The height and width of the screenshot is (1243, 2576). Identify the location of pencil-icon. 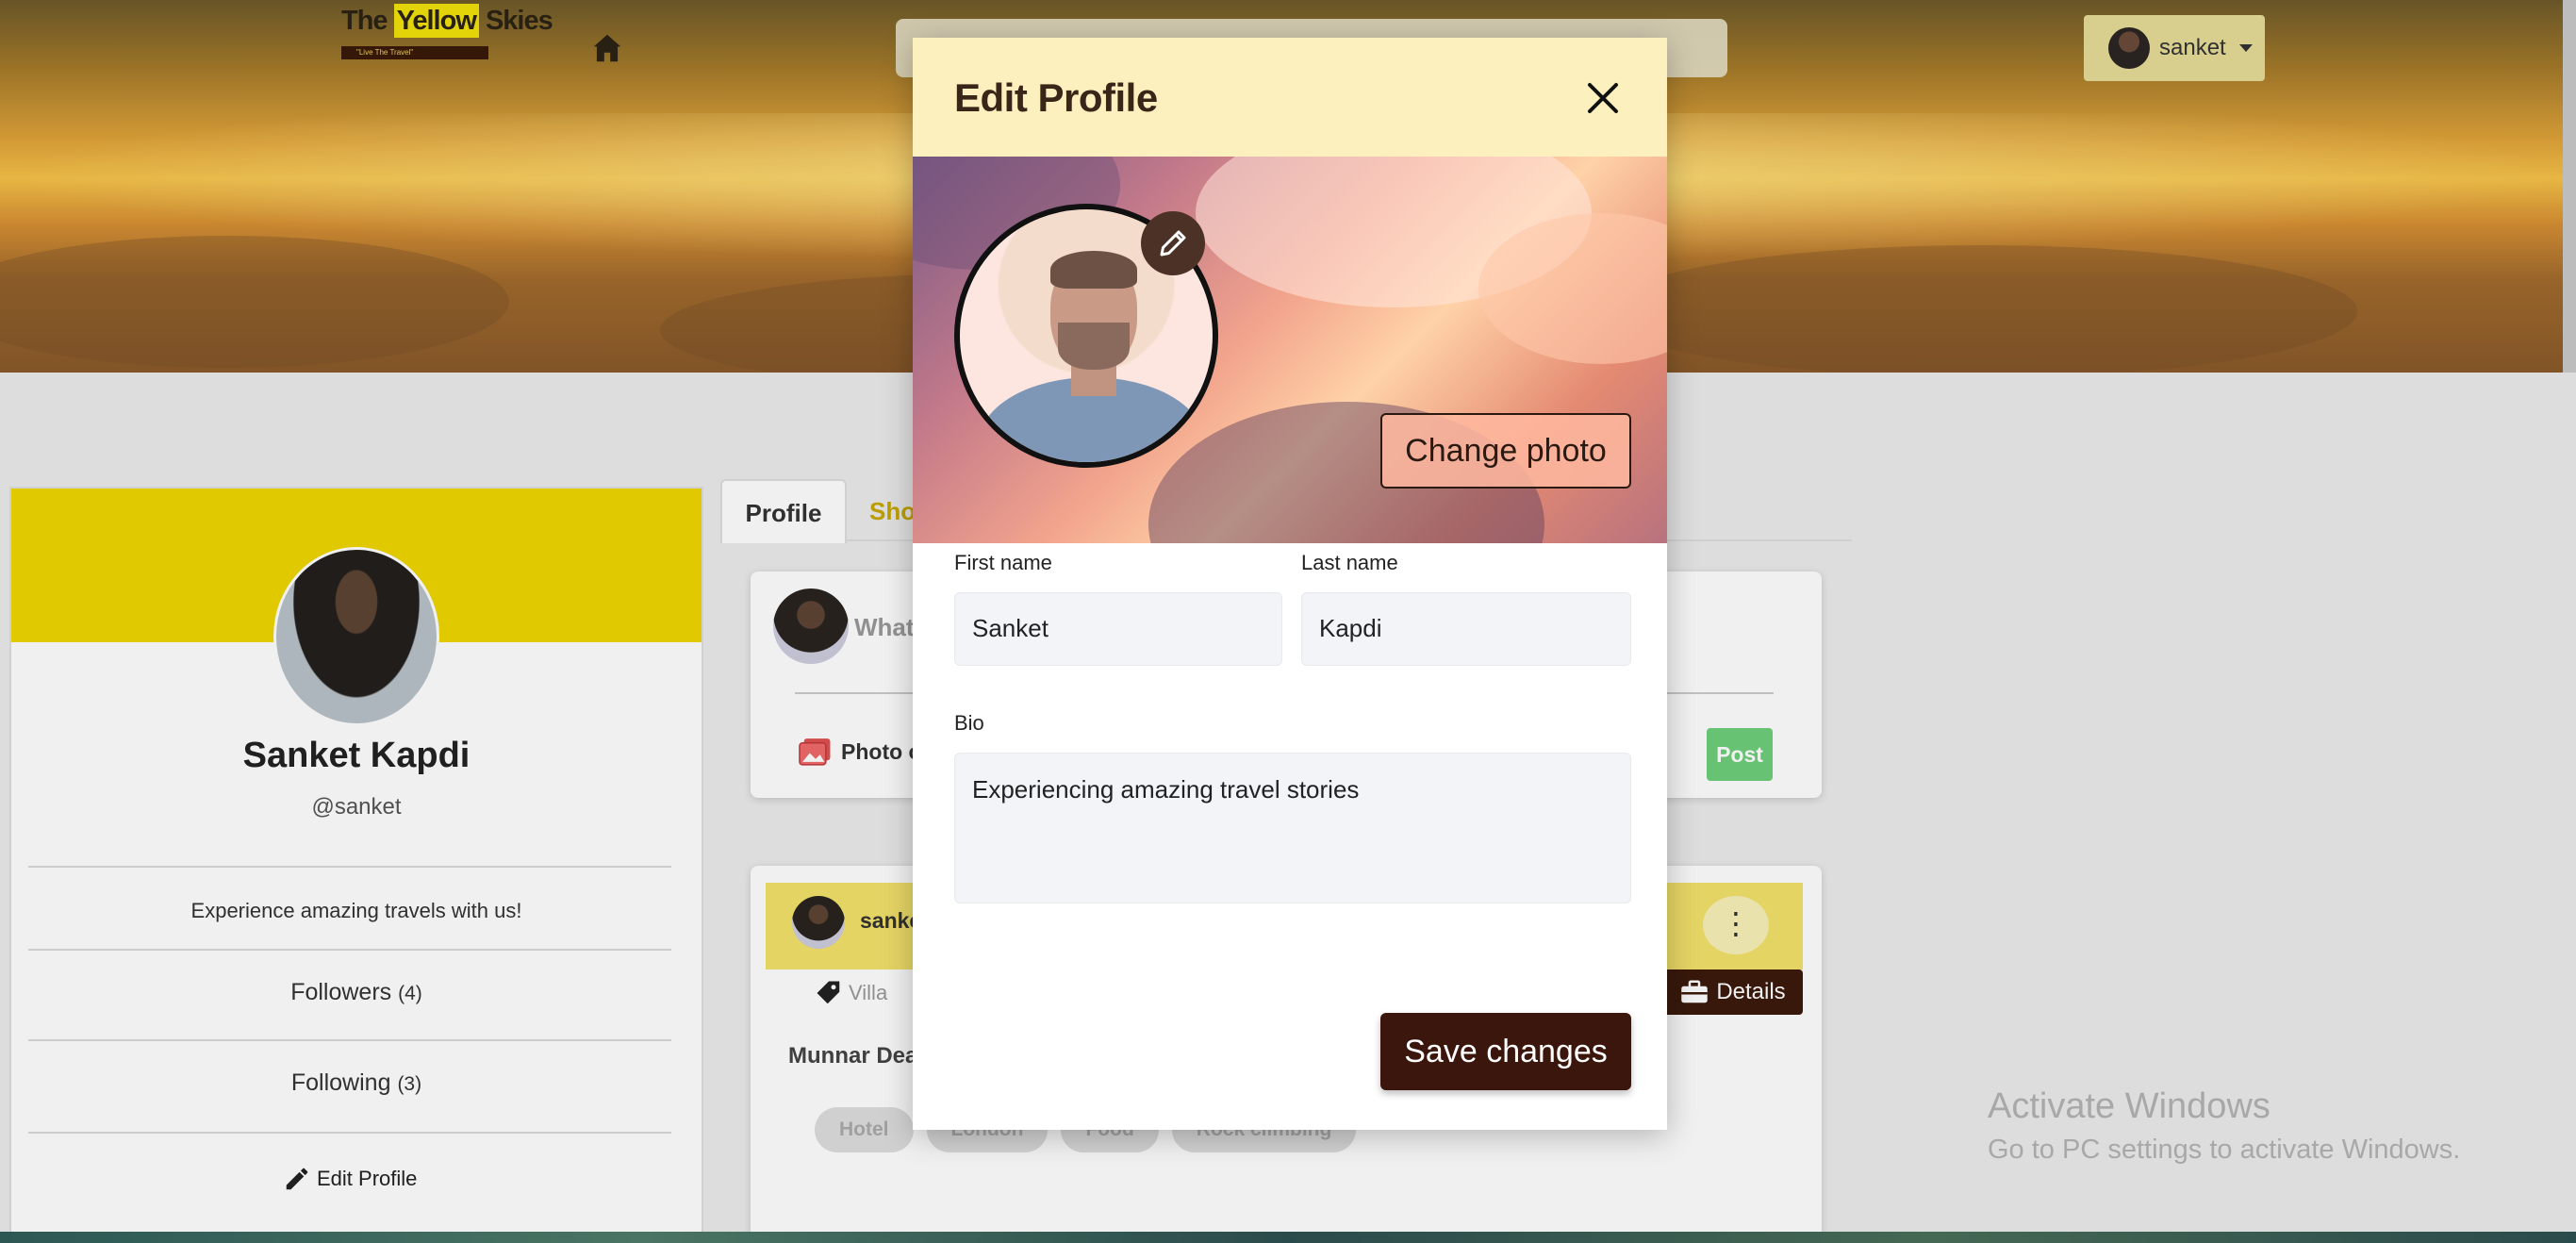
(1173, 244).